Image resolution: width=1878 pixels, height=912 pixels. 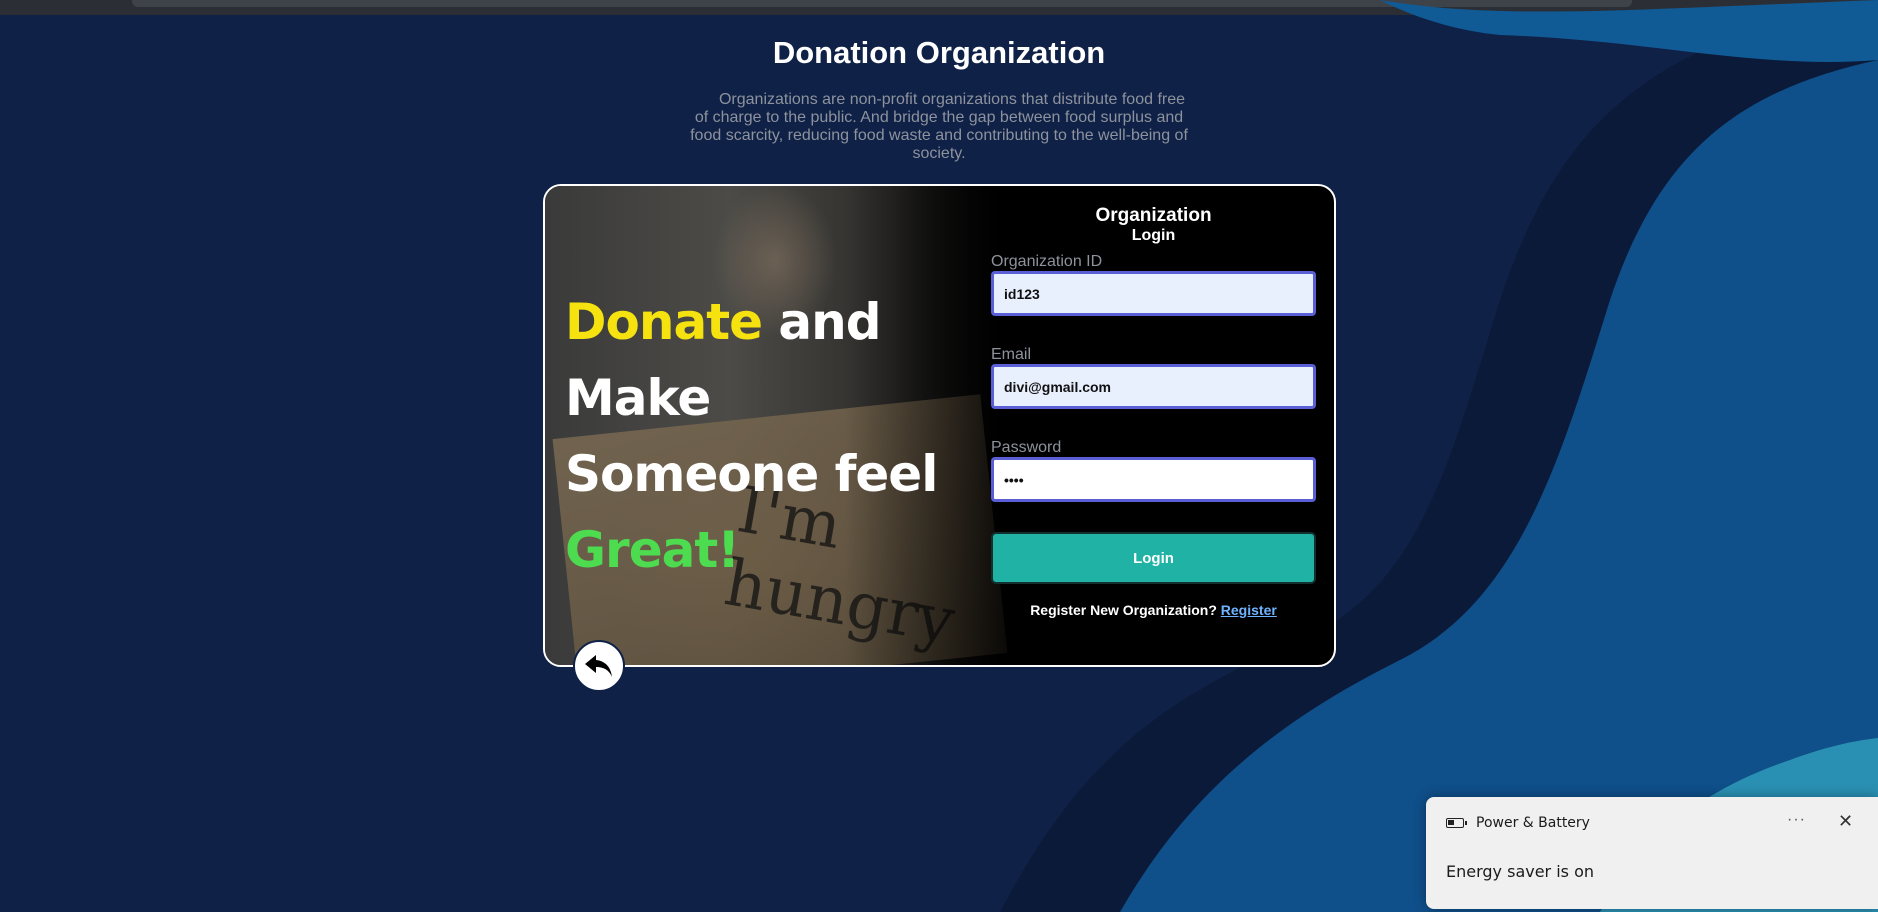 I want to click on tagline-great: Great!, so click(x=652, y=550).